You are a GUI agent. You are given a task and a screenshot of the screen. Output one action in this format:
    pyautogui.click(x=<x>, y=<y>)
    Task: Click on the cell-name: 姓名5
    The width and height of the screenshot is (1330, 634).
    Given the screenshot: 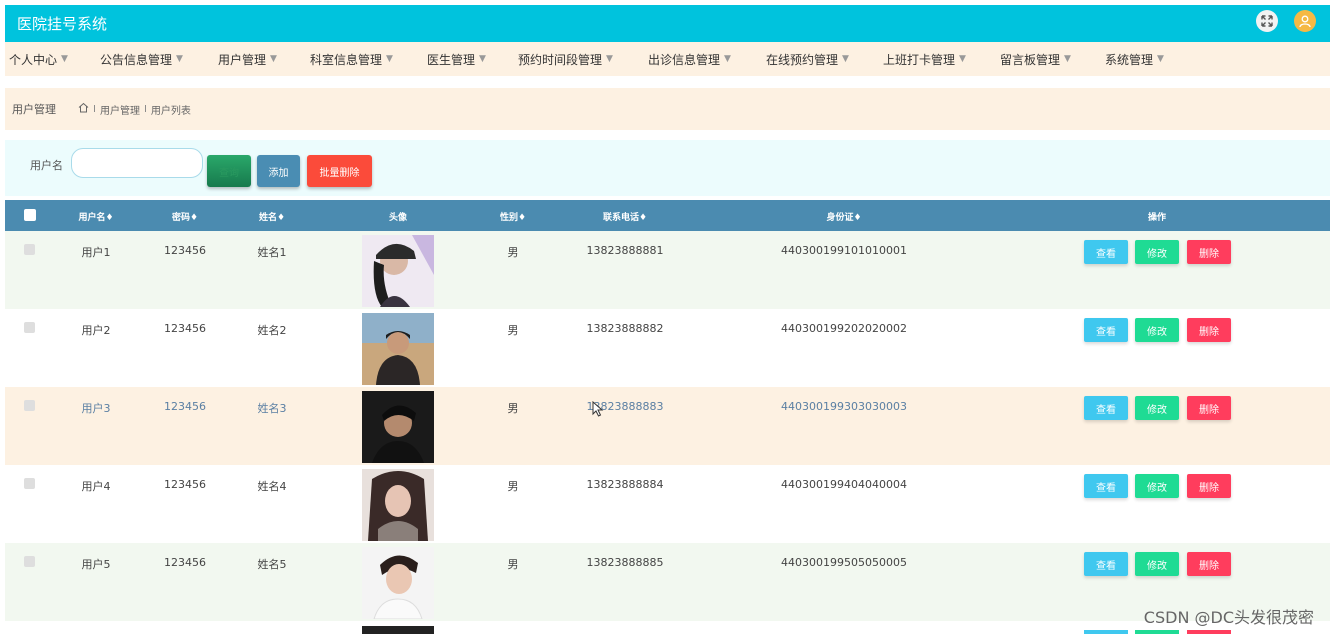 What is the action you would take?
    pyautogui.click(x=272, y=564)
    